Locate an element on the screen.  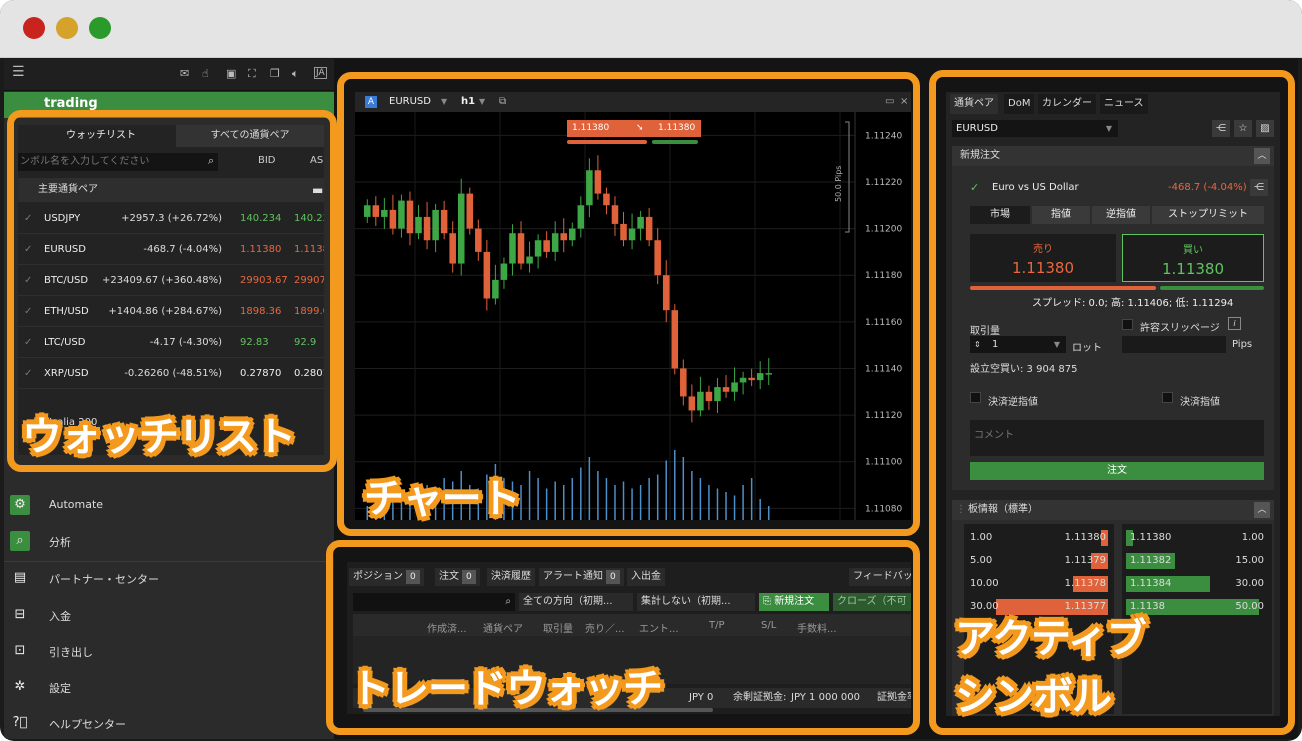
sidebar-toolbar: ☰ ✉ ☝ ▣ ⛶ ❐ 🔈︎ JA is located at coordinates (169, 75).